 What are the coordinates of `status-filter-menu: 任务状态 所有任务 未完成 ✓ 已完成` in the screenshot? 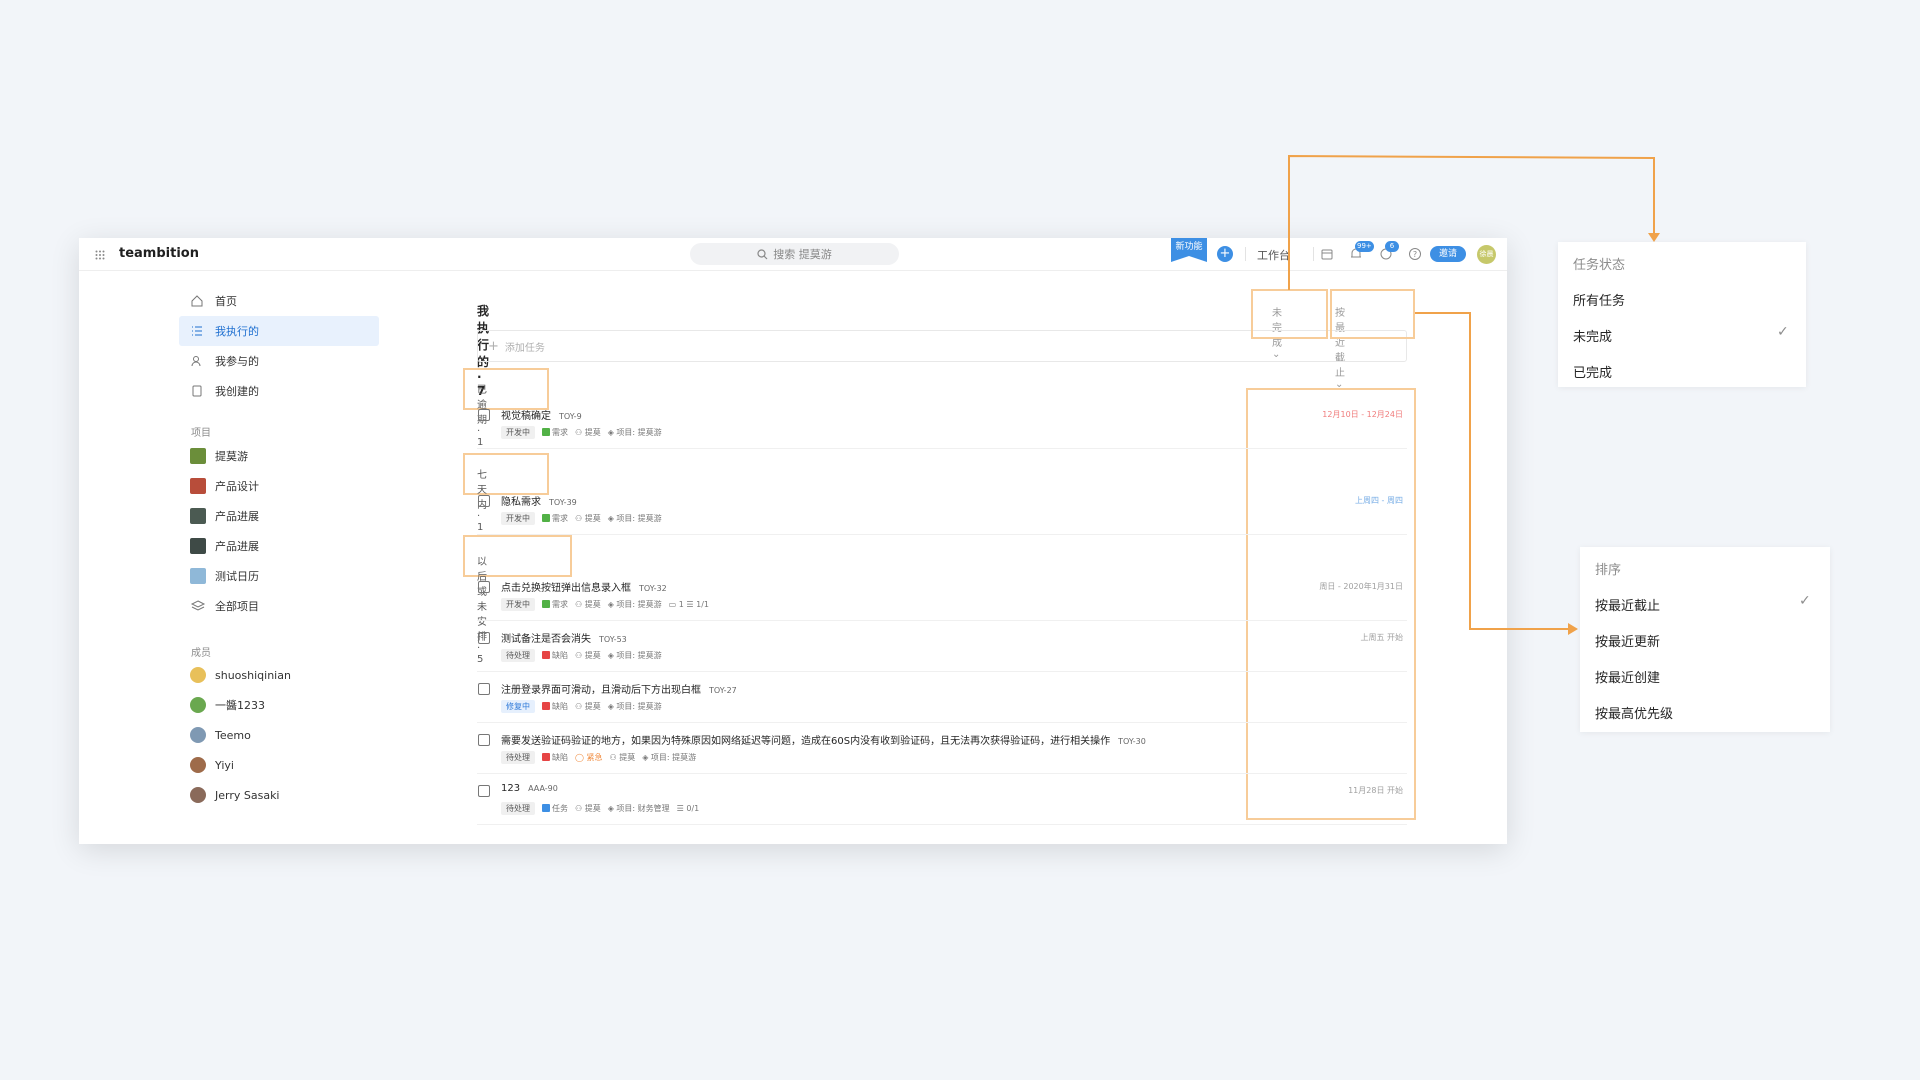 It's located at (1682, 314).